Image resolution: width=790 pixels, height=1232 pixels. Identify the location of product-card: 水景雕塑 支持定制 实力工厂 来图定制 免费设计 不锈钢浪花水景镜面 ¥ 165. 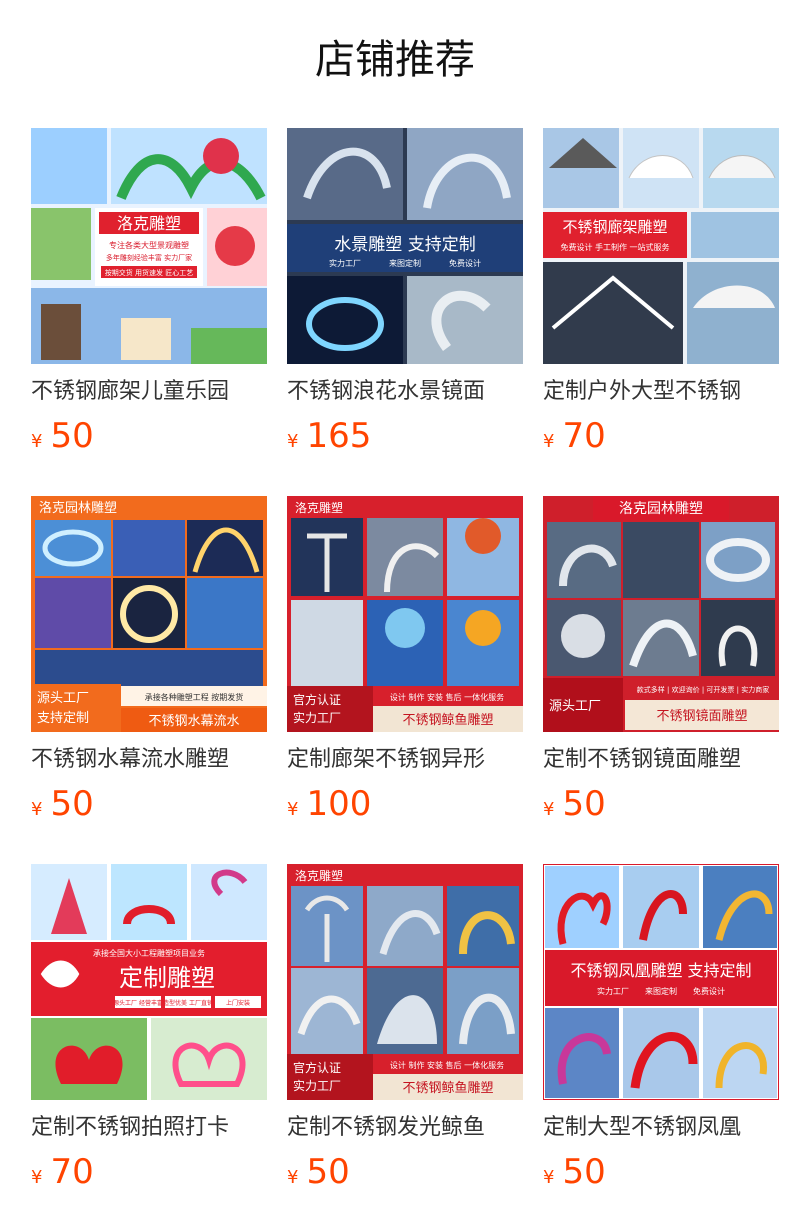
(405, 312).